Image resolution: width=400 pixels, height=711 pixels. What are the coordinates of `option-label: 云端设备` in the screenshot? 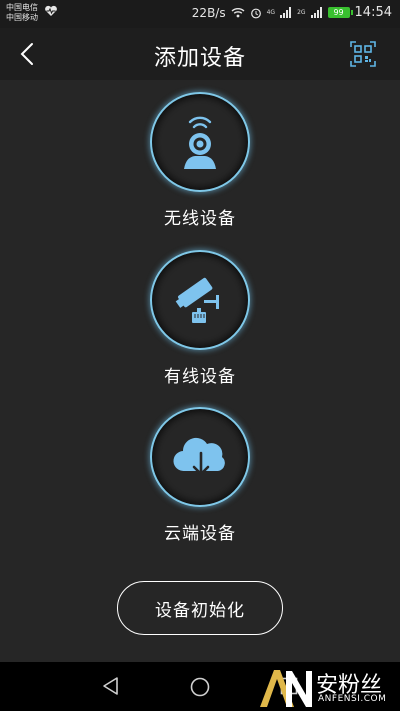 It's located at (200, 534).